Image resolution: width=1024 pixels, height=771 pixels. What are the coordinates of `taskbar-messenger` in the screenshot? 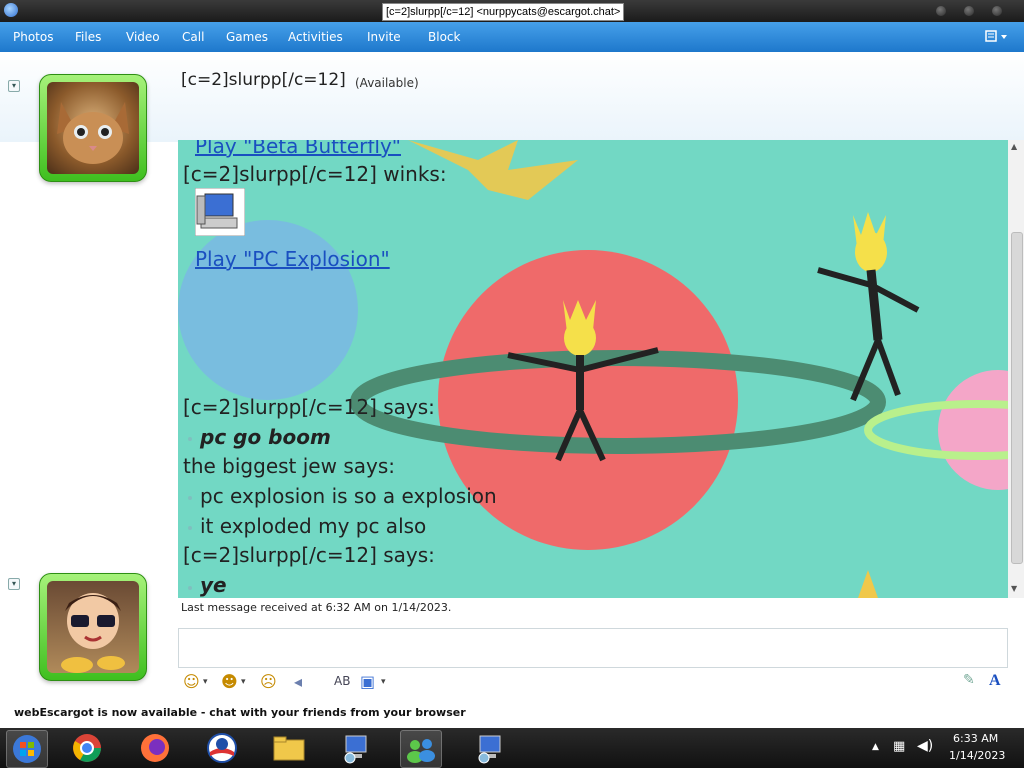 It's located at (421, 749).